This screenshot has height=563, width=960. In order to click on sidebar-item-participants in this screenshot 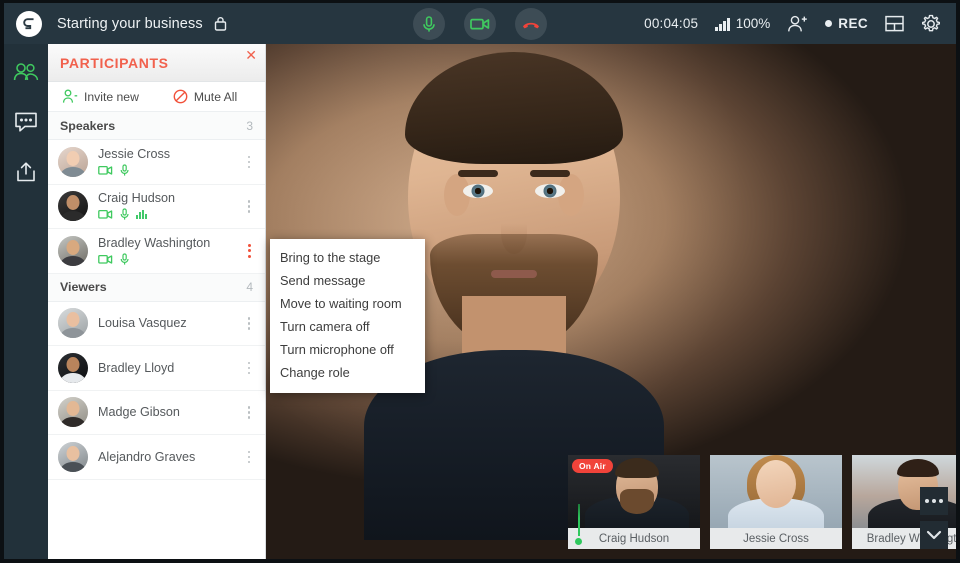, I will do `click(26, 72)`.